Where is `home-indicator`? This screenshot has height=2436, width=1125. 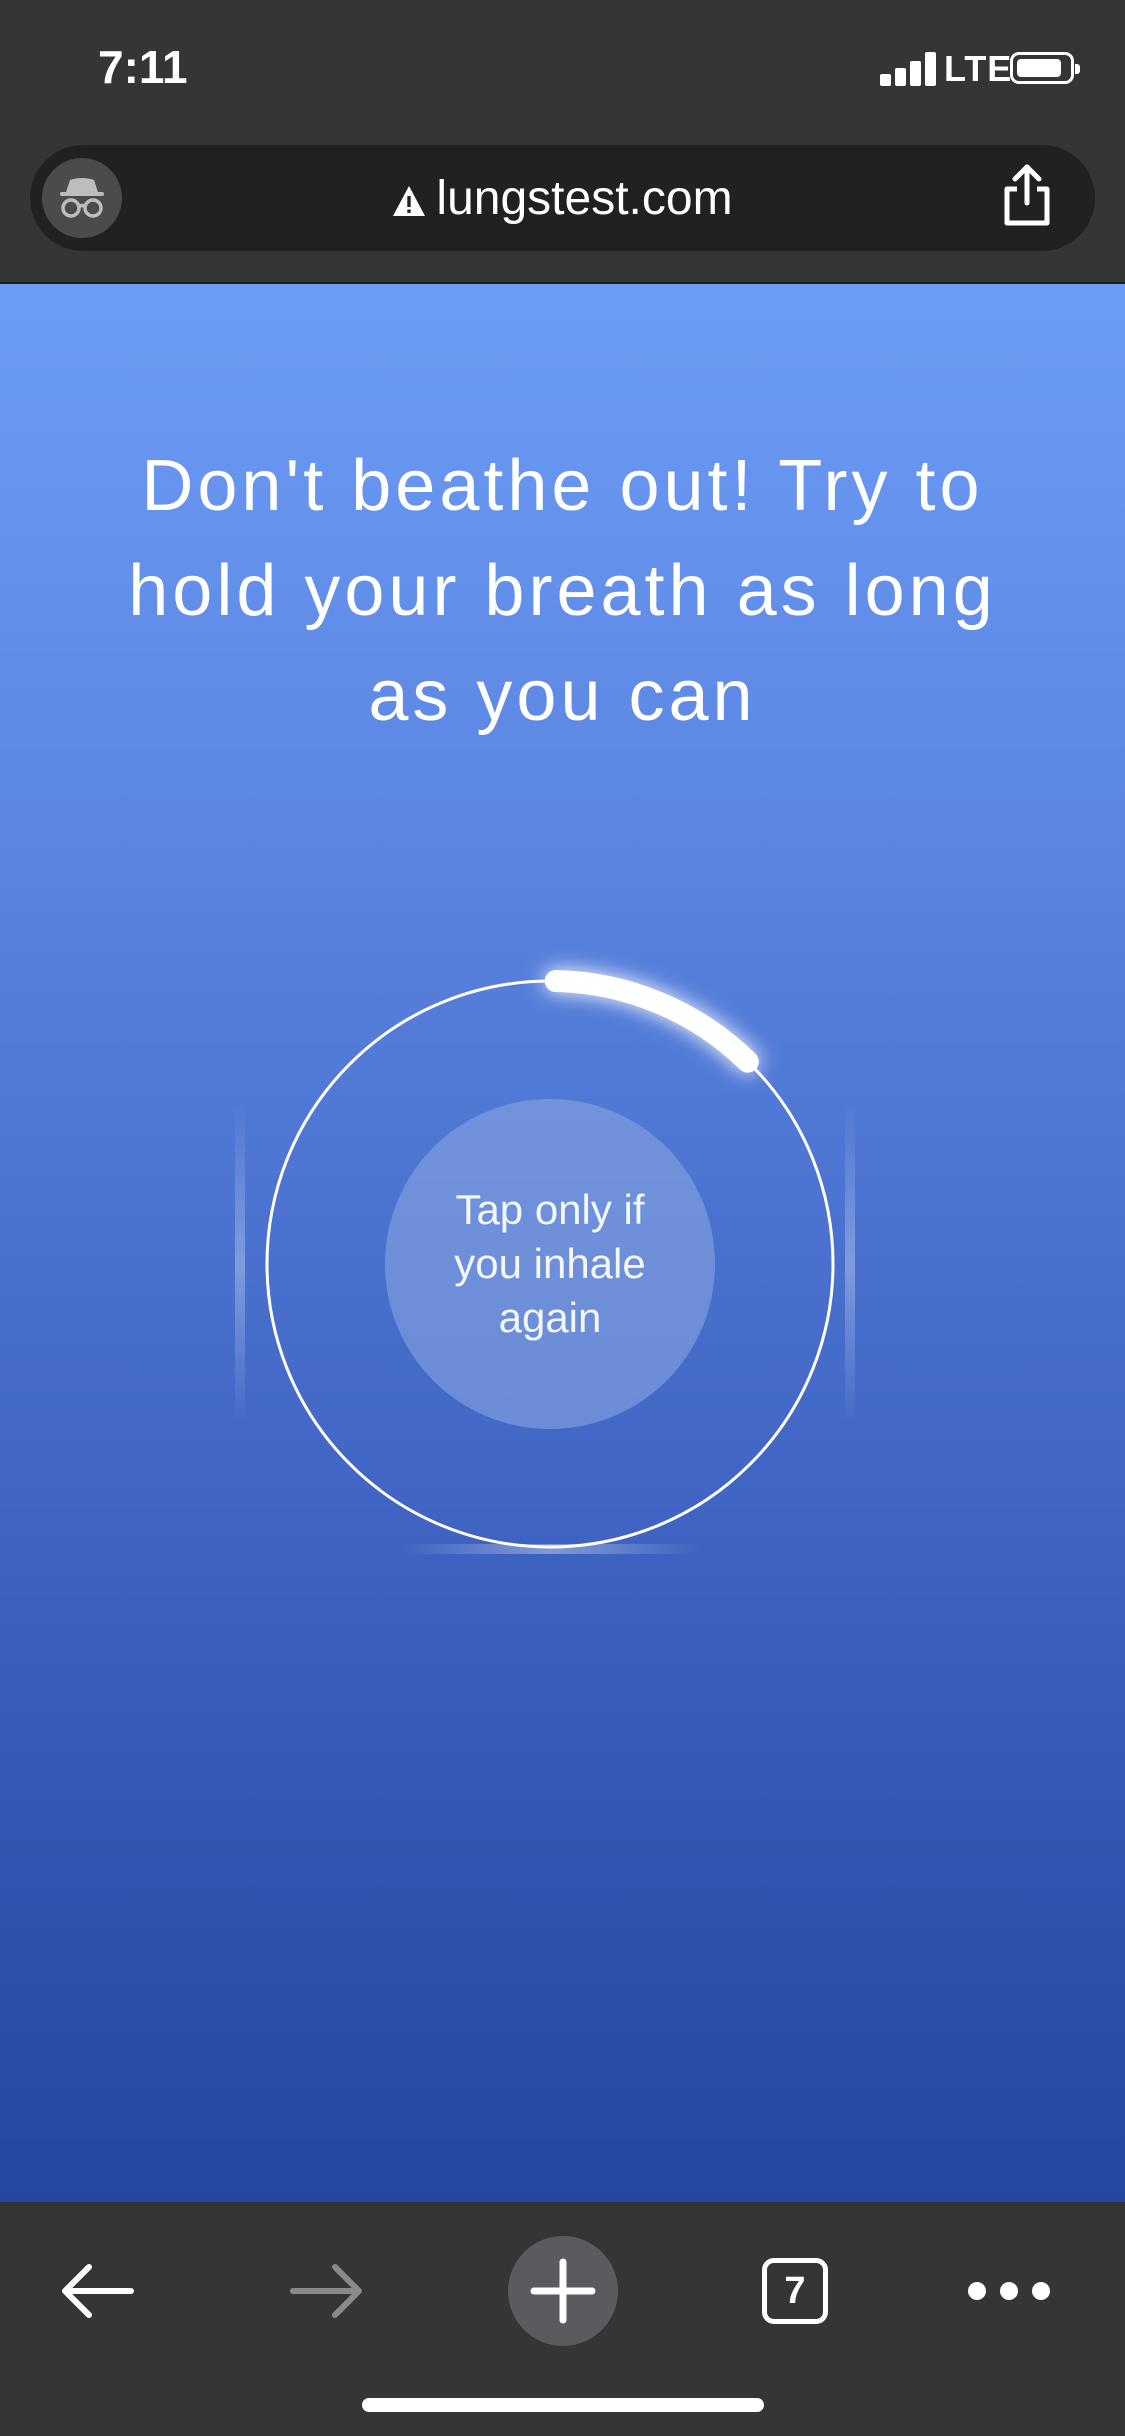 home-indicator is located at coordinates (563, 2405).